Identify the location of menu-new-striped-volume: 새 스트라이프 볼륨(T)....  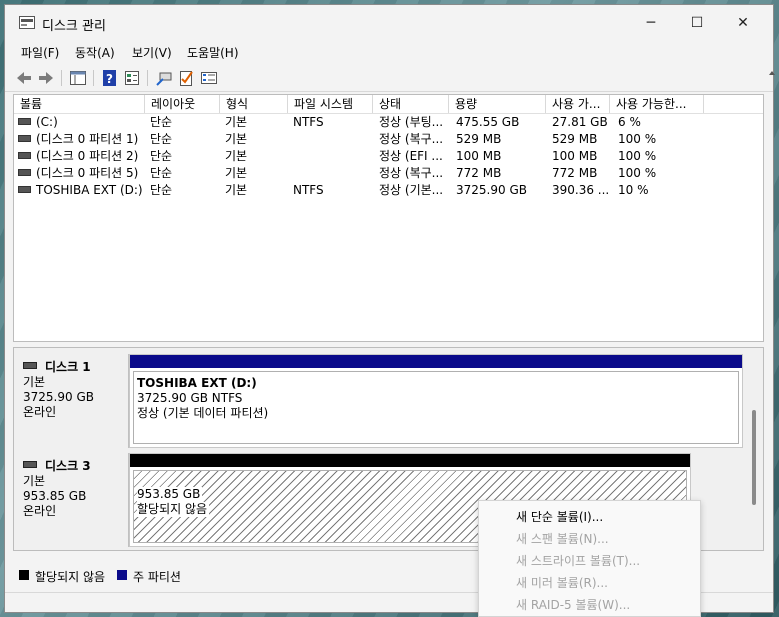
(578, 561).